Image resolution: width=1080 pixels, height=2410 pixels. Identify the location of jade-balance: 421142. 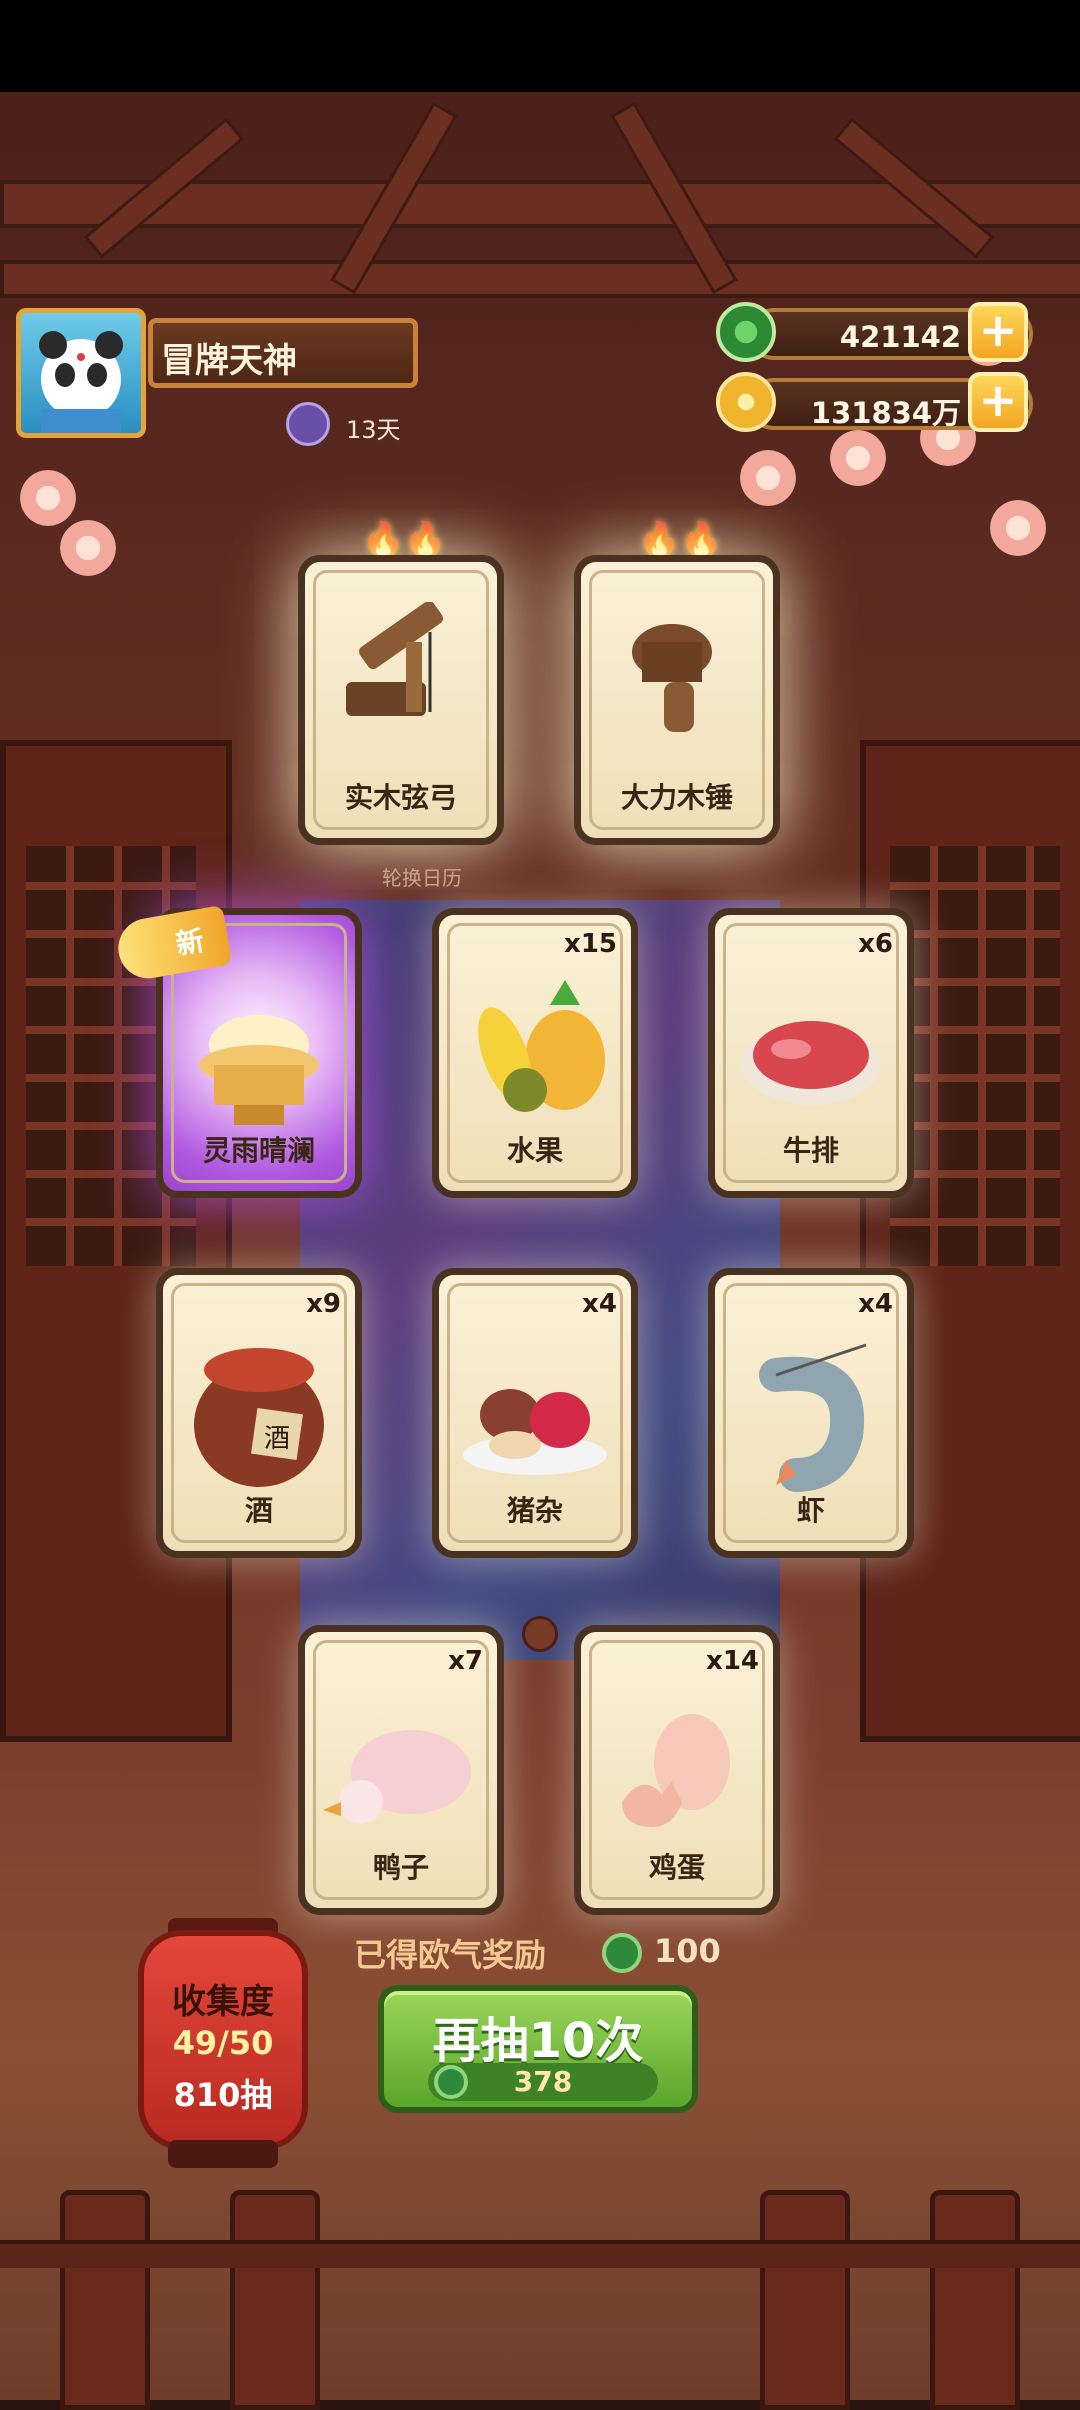
(900, 337).